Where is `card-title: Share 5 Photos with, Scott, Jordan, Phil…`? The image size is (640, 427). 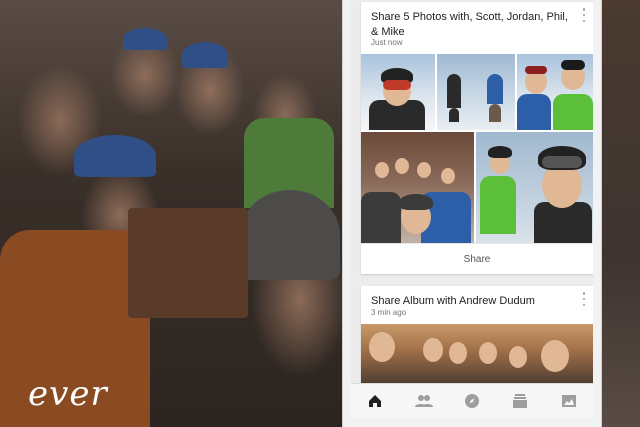
card-title: Share 5 Photos with, Scott, Jordan, Phil… is located at coordinates (469, 24).